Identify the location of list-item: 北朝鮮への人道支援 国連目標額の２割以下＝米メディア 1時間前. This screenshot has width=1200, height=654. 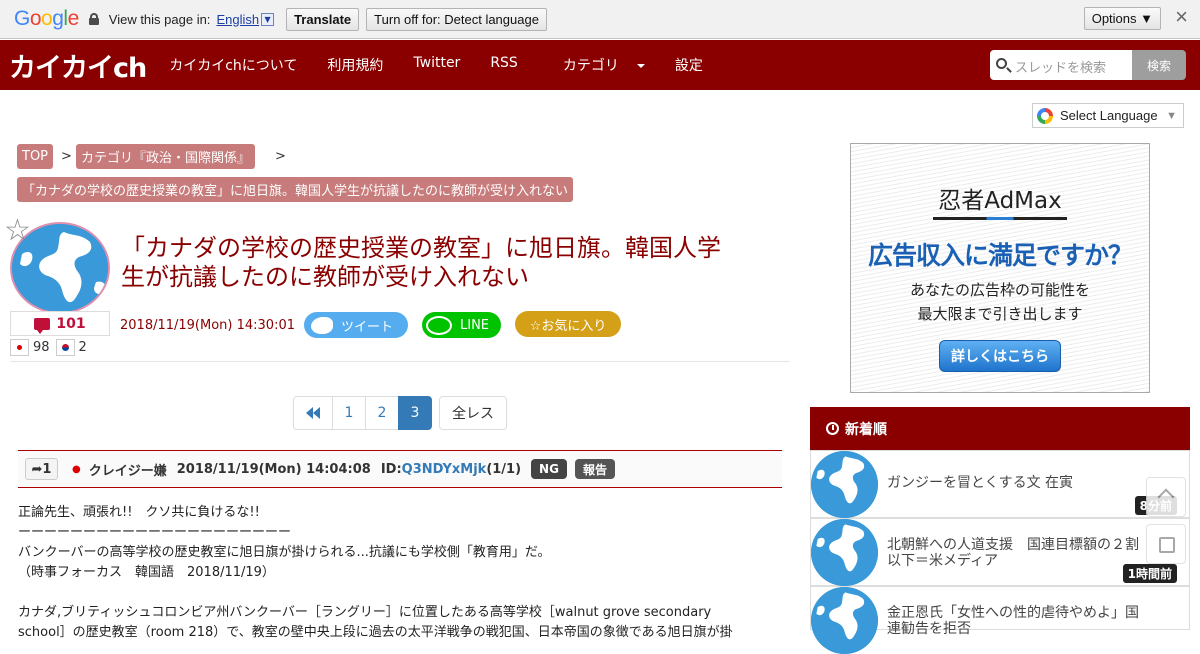
(1000, 552).